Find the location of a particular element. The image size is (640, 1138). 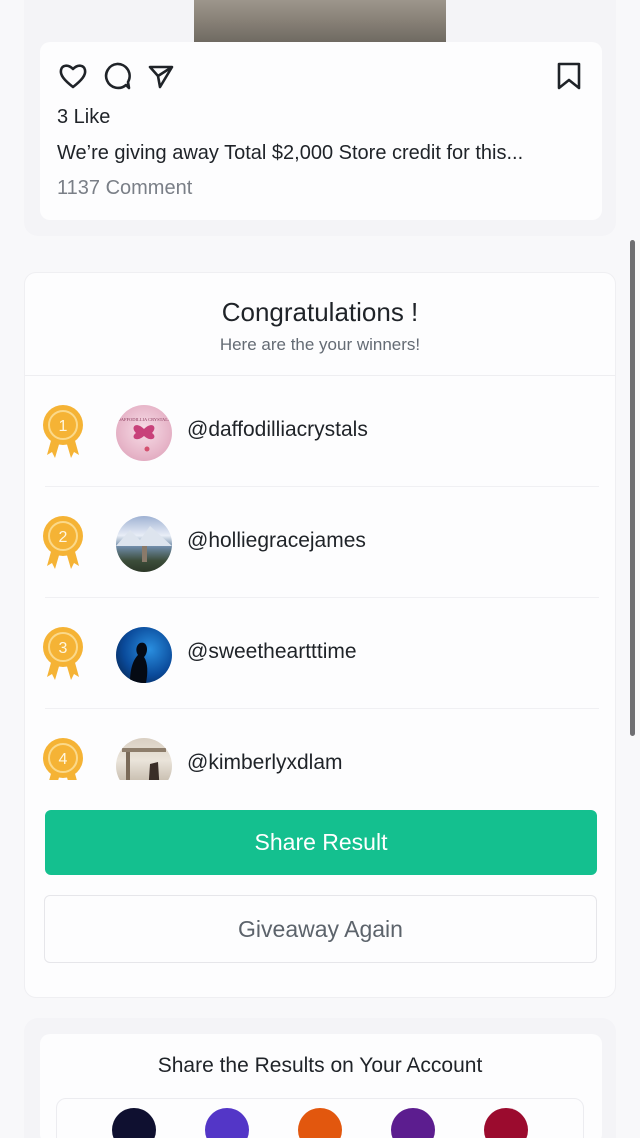

share-result-button: Share Result is located at coordinates (321, 842).